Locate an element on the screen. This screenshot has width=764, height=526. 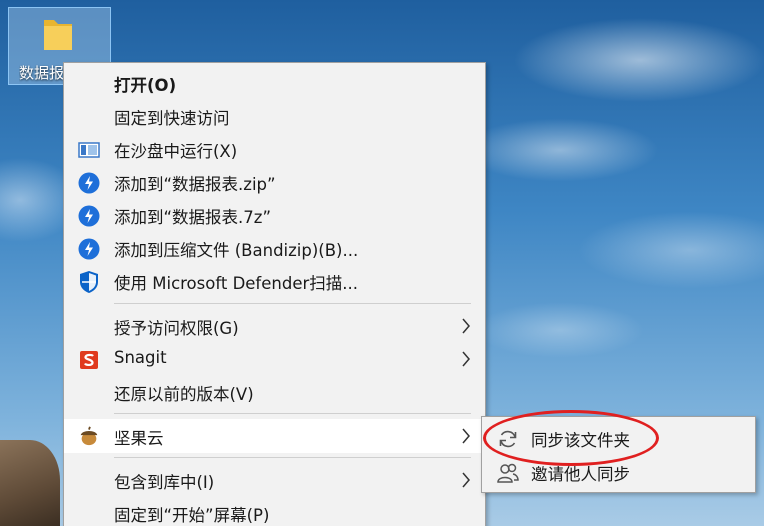
defender-shield-icon is located at coordinates (89, 282).